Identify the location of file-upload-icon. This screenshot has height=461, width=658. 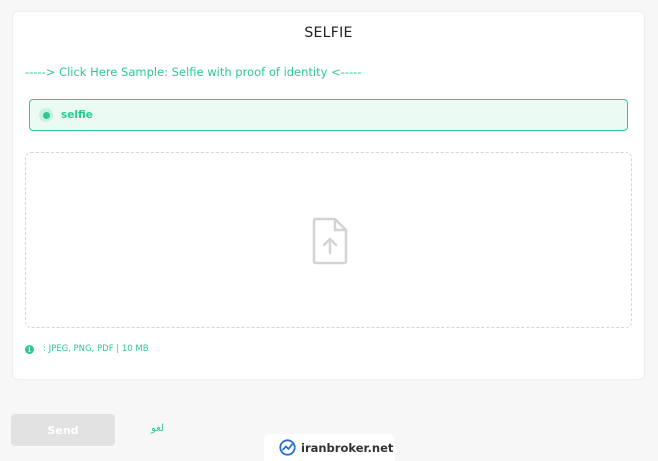
(330, 241).